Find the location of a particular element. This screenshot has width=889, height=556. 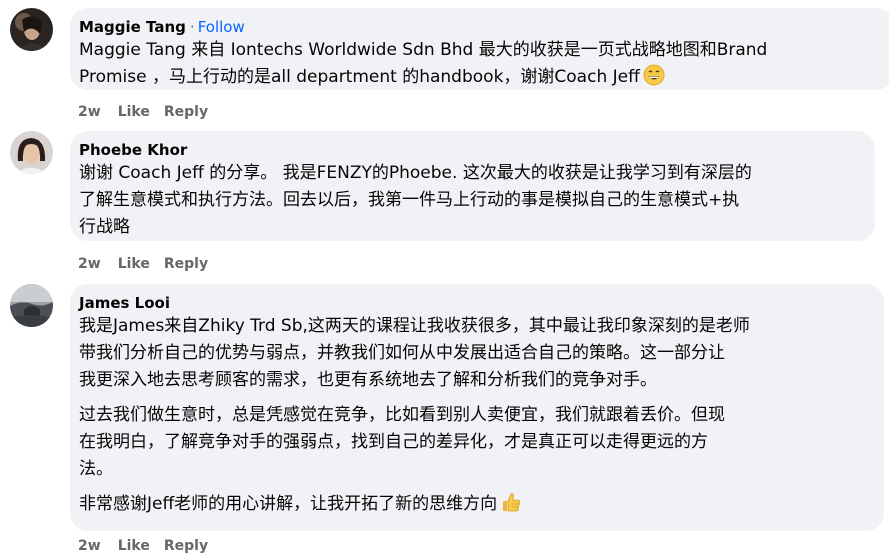

comment-line: 带我们分析自己的优势与弱点，并教我们如何从中发展出适合自己的策略。这一部分让 is located at coordinates (402, 353).